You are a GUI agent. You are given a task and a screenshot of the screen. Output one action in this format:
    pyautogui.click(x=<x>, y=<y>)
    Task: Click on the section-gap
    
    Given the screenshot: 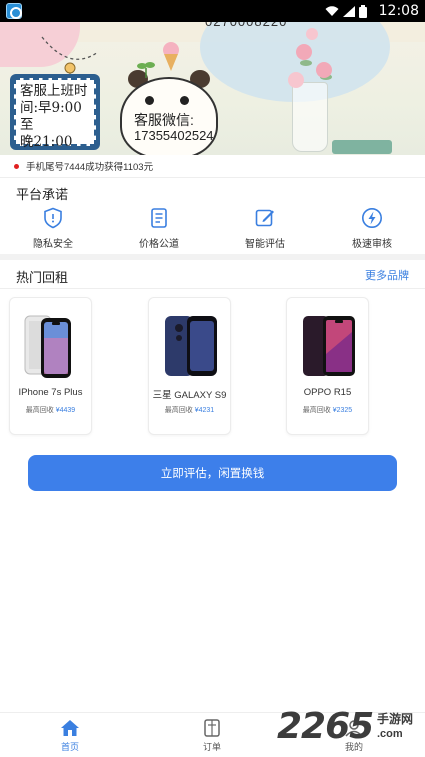 What is the action you would take?
    pyautogui.click(x=212, y=257)
    